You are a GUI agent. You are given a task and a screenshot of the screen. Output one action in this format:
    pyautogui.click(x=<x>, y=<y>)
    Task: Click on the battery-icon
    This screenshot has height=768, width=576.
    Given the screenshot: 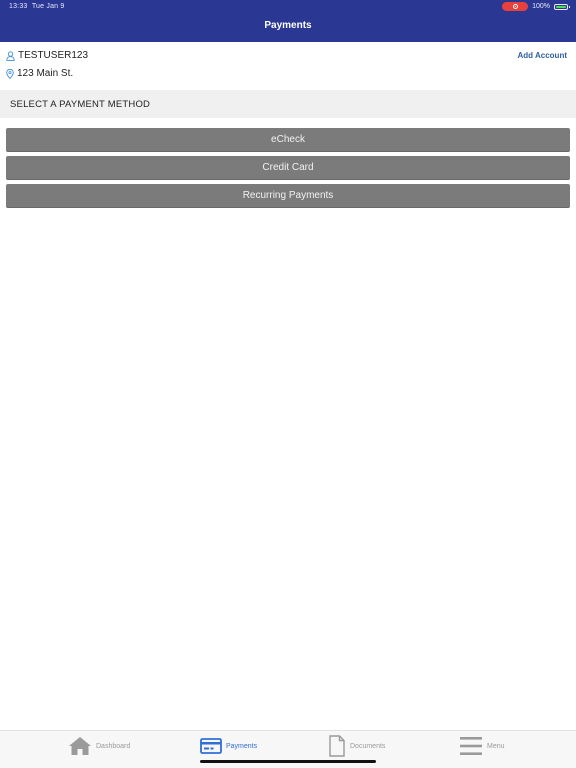 What is the action you would take?
    pyautogui.click(x=562, y=6)
    